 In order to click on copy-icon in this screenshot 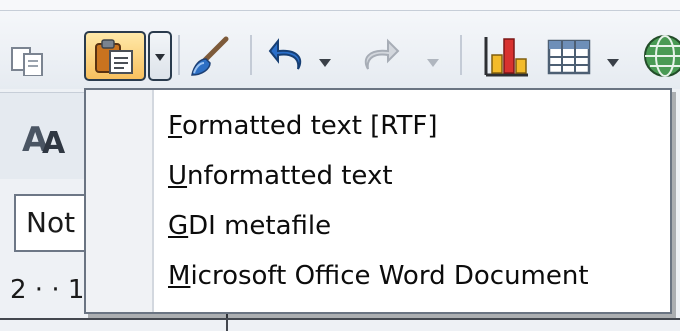, I will do `click(29, 61)`.